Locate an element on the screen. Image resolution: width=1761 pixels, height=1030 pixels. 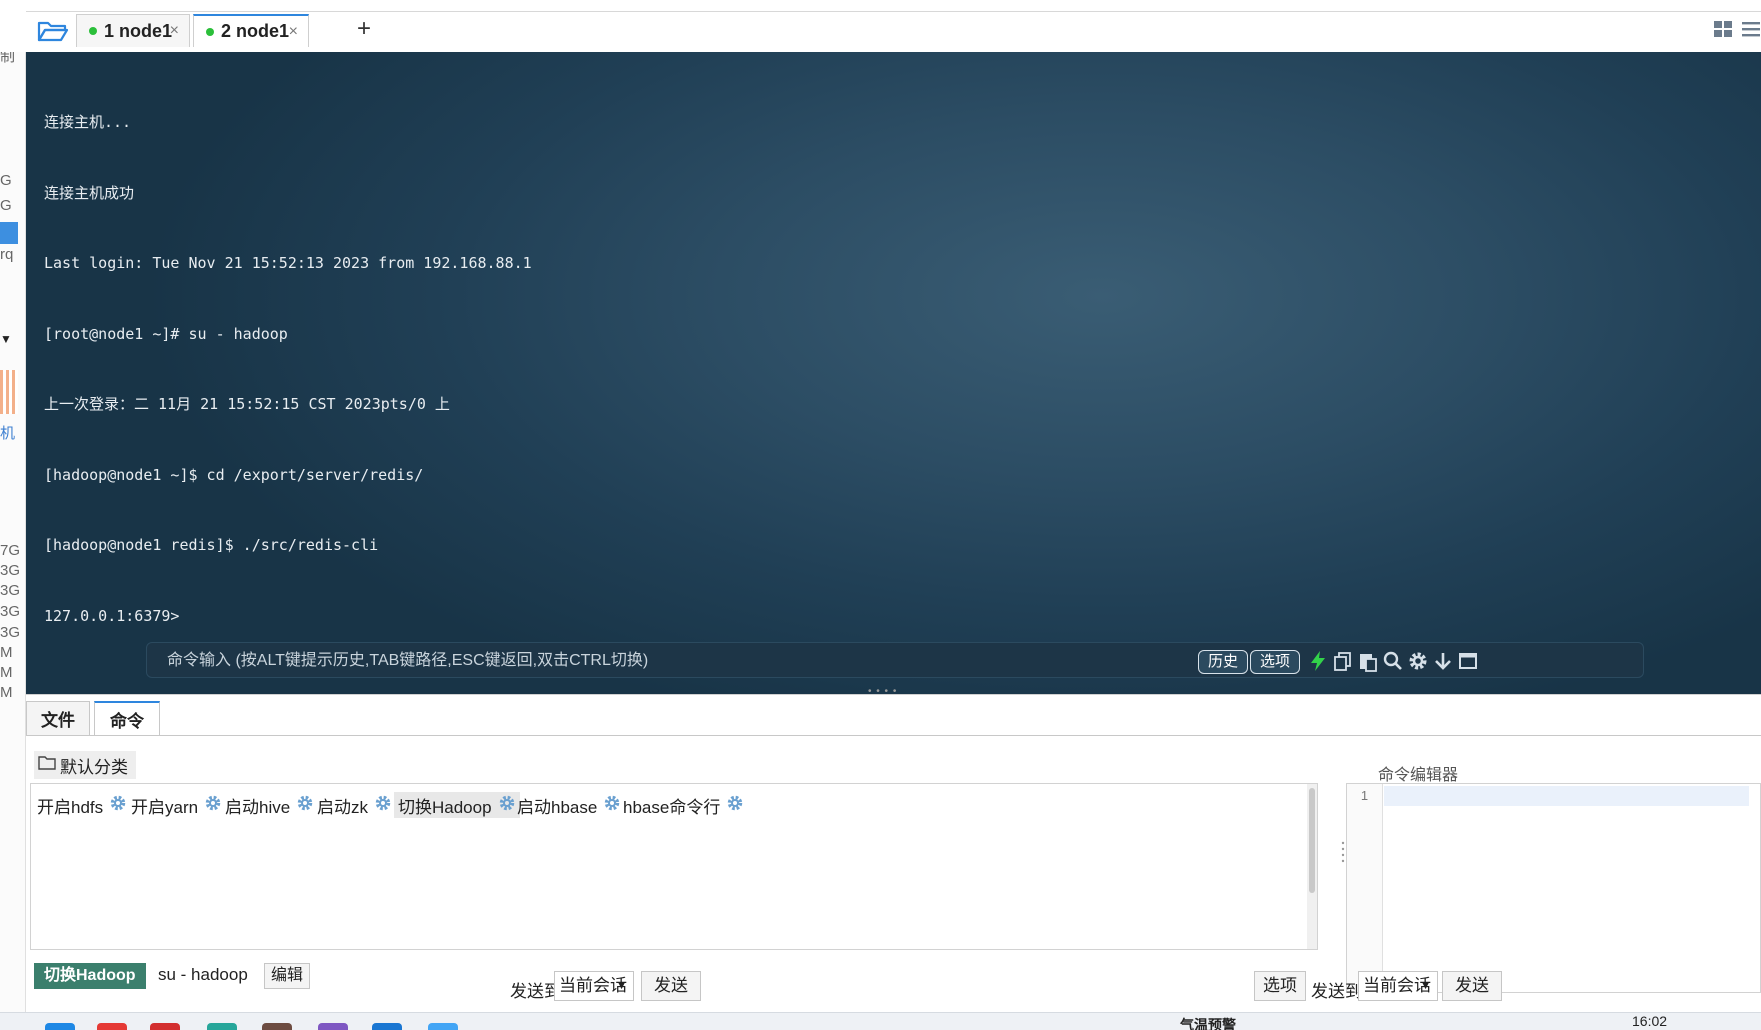
quick-command-item: 启动hive is located at coordinates (269, 805).